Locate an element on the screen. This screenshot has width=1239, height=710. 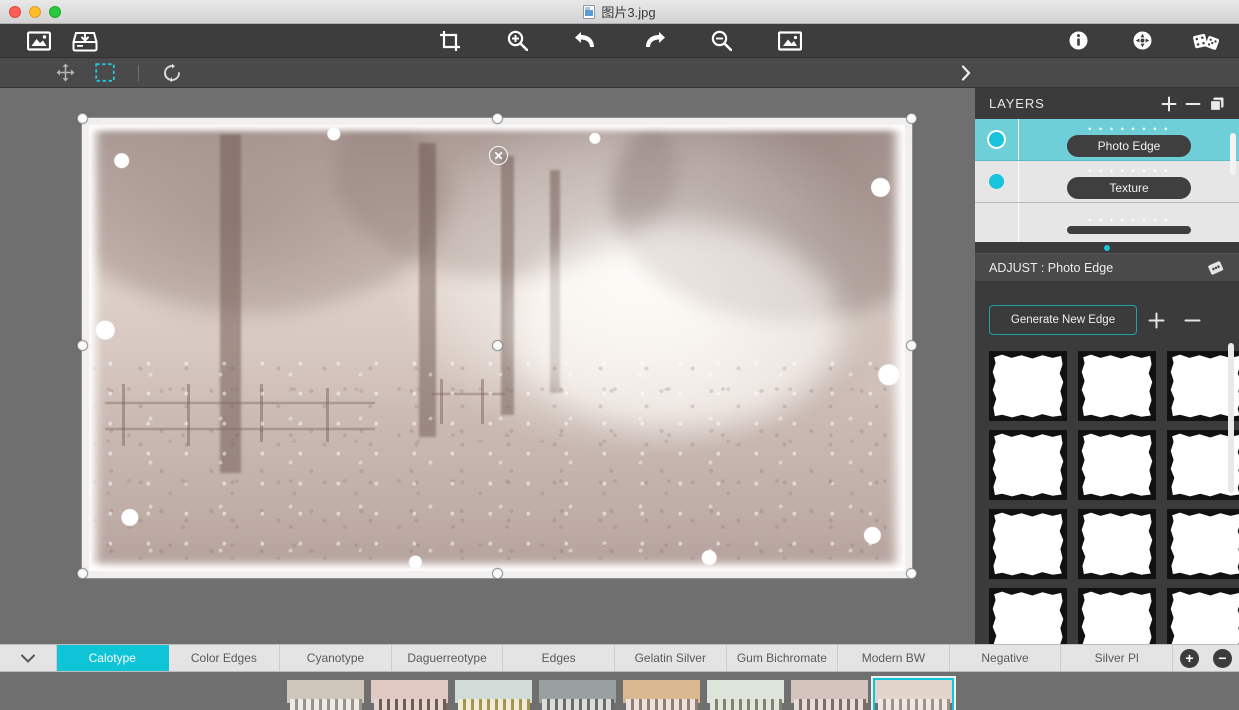
info-icon is located at coordinates (1078, 41).